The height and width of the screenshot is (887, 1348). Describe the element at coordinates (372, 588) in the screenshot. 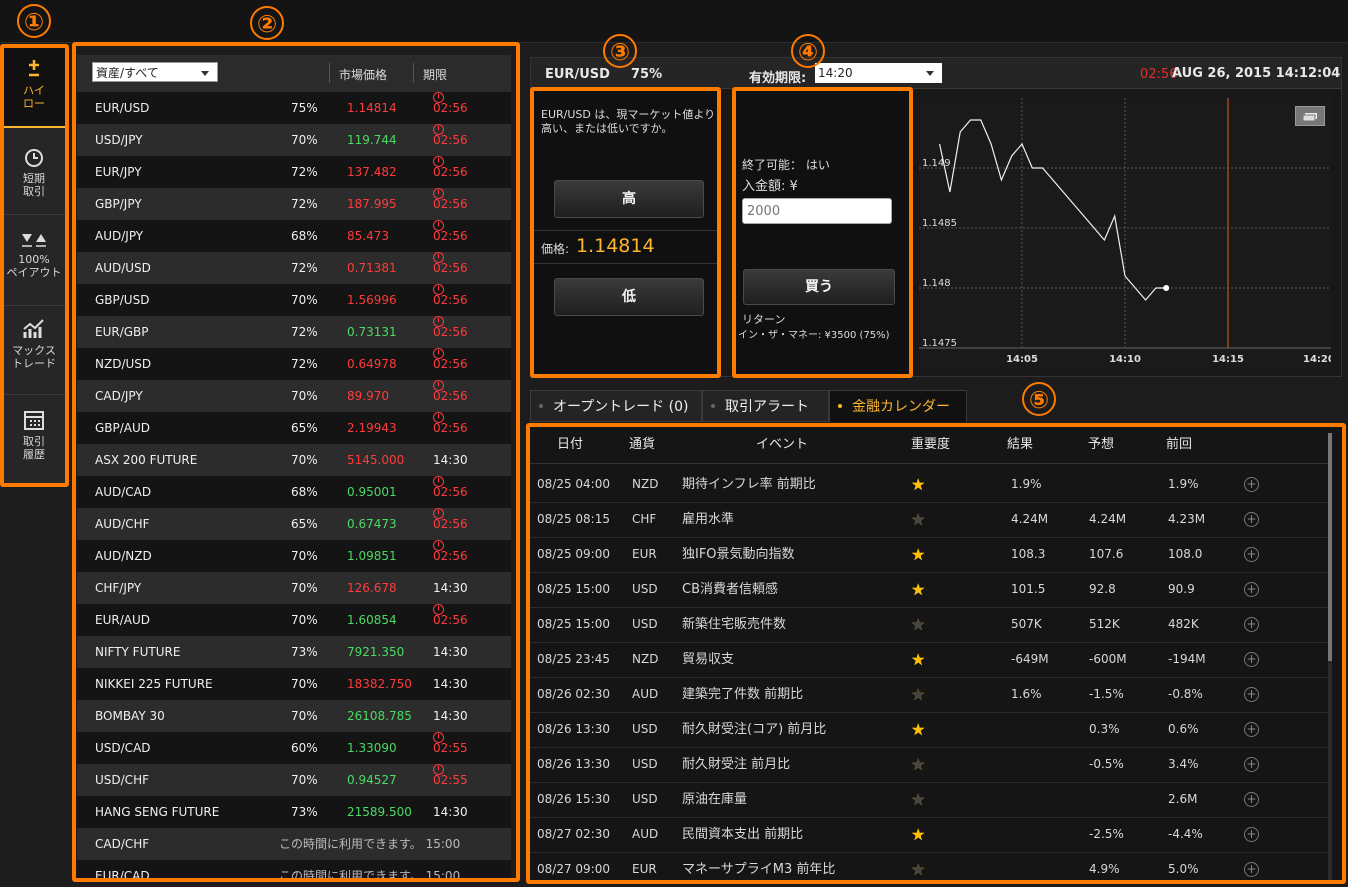

I see `asset-price: 126.678` at that location.